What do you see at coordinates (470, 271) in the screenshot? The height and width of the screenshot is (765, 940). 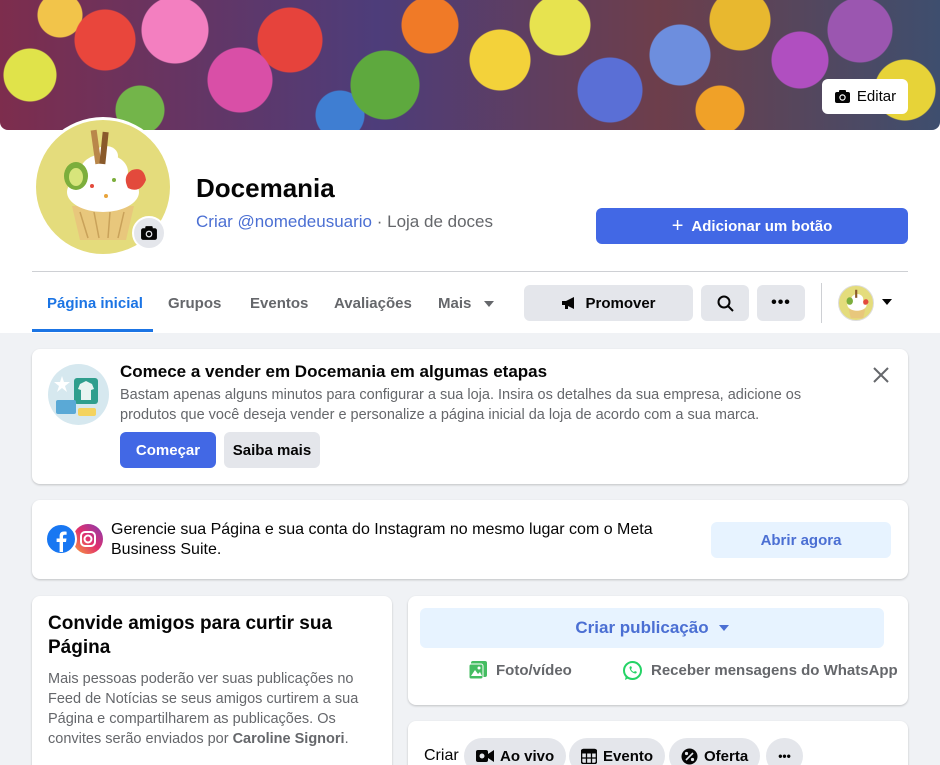 I see `header-divider` at bounding box center [470, 271].